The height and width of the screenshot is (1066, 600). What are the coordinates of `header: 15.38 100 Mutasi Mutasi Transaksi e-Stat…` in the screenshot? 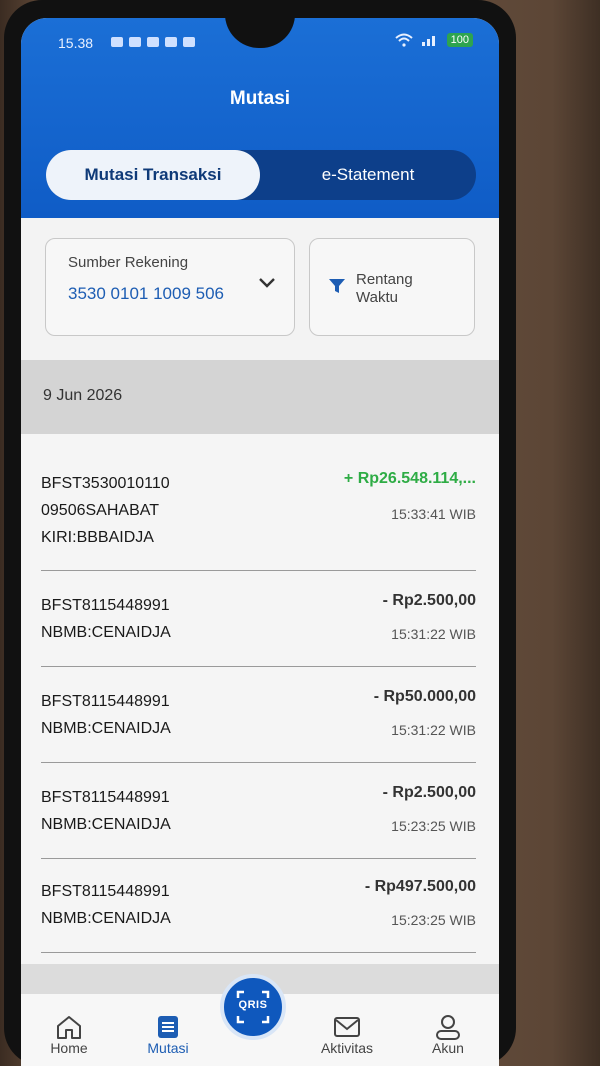 It's located at (260, 118).